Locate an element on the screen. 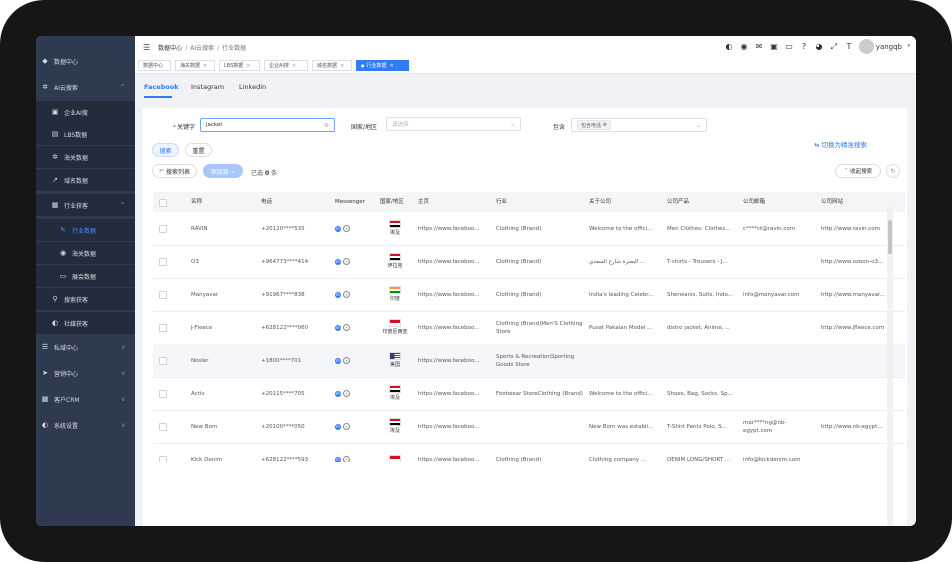 This screenshot has width=952, height=562. tag-item: 海关数据 × is located at coordinates (195, 65).